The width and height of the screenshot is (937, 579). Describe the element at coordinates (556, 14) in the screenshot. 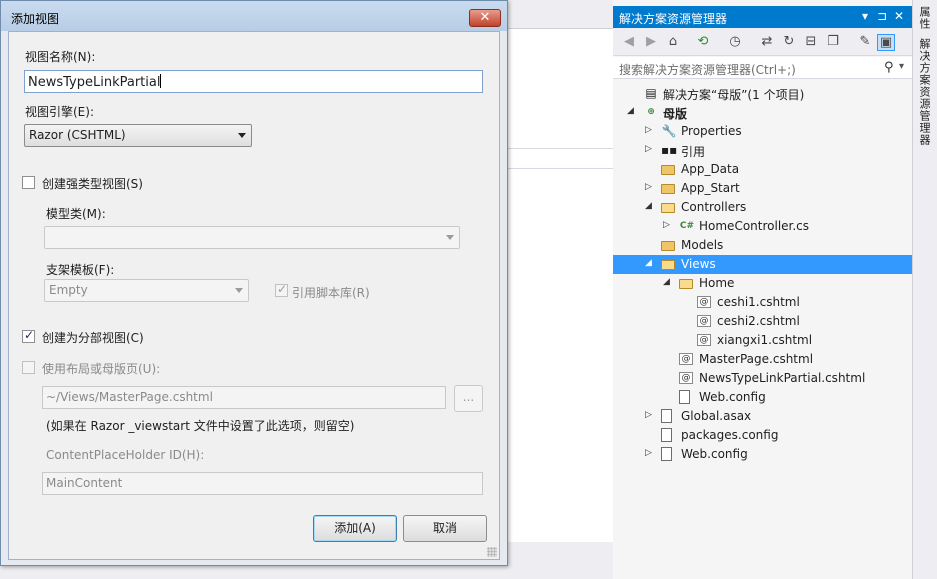

I see `editor-tab-strip` at that location.